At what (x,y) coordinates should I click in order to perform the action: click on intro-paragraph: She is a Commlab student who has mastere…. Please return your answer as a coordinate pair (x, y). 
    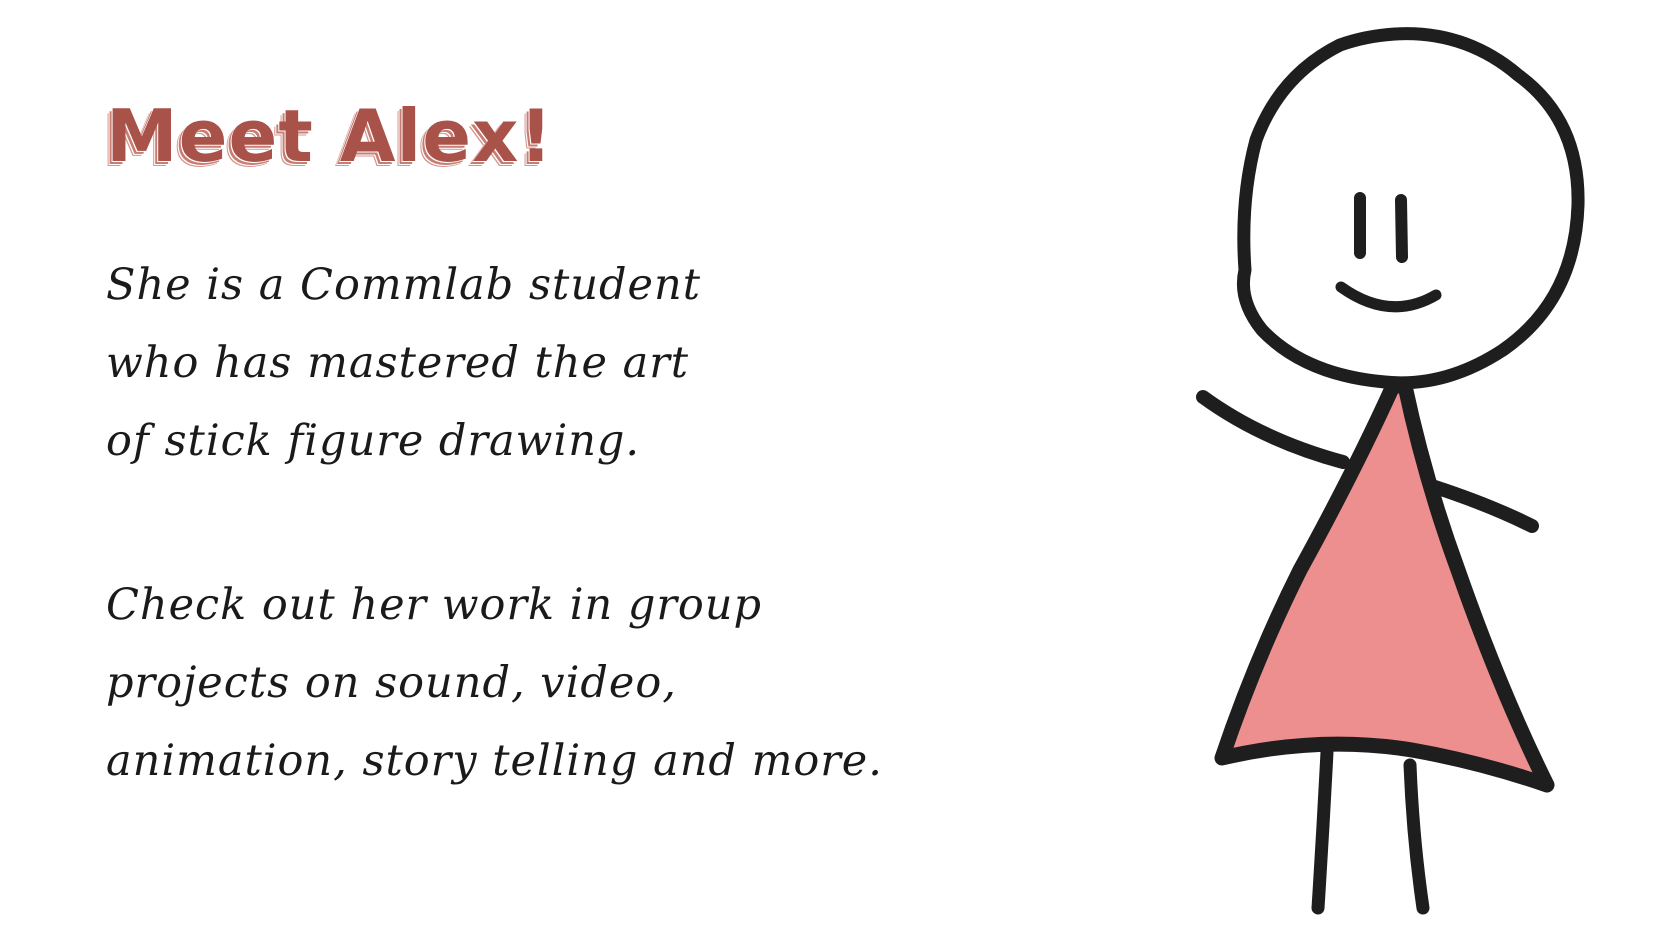
    Looking at the image, I should click on (403, 363).